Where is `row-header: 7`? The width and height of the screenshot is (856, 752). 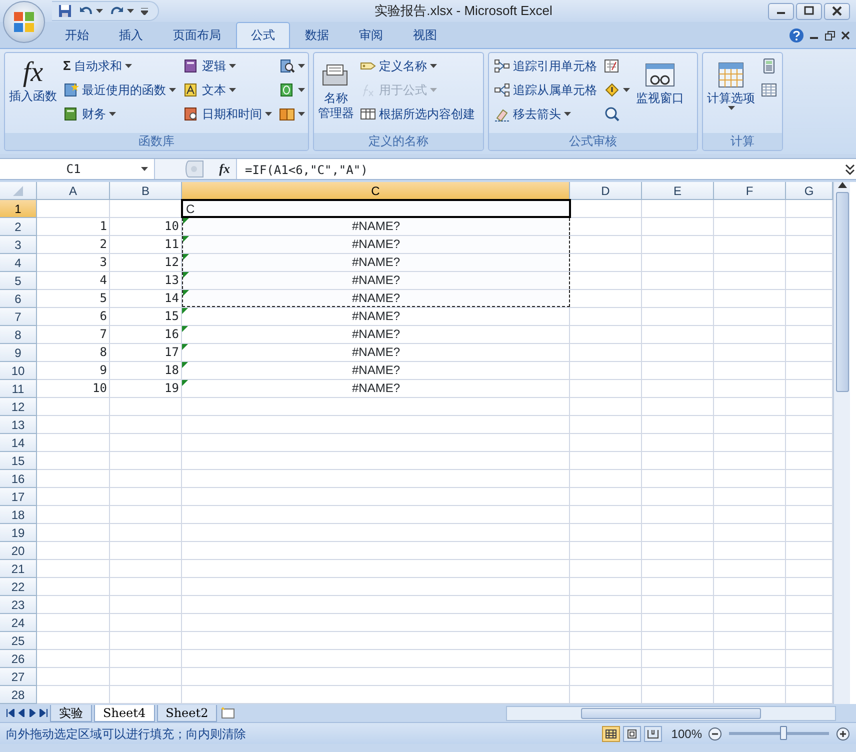
row-header: 7 is located at coordinates (18, 317).